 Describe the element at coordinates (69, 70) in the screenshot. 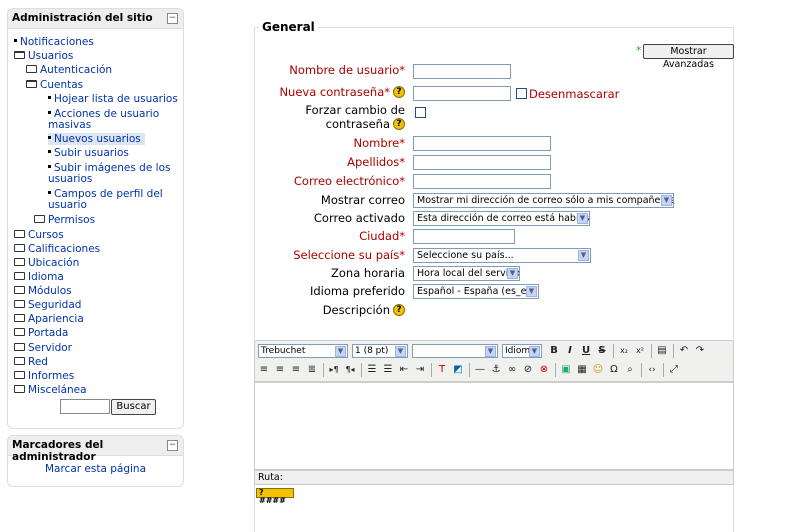

I see `tree-item-autenticacion: Autenticación` at that location.